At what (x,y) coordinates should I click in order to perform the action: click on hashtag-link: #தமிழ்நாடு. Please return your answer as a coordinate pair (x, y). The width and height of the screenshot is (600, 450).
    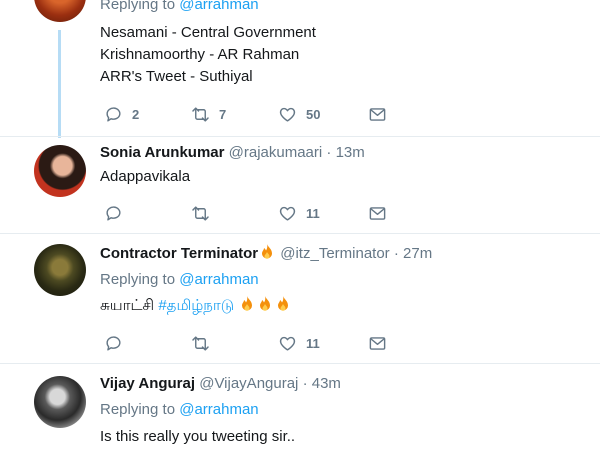
    Looking at the image, I should click on (196, 305).